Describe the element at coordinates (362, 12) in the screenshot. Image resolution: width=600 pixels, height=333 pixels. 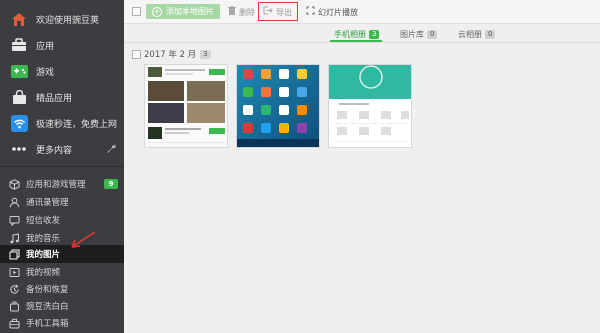
I see `toolbar: + 添加本地图片 删除 导出 幻灯片播放` at that location.